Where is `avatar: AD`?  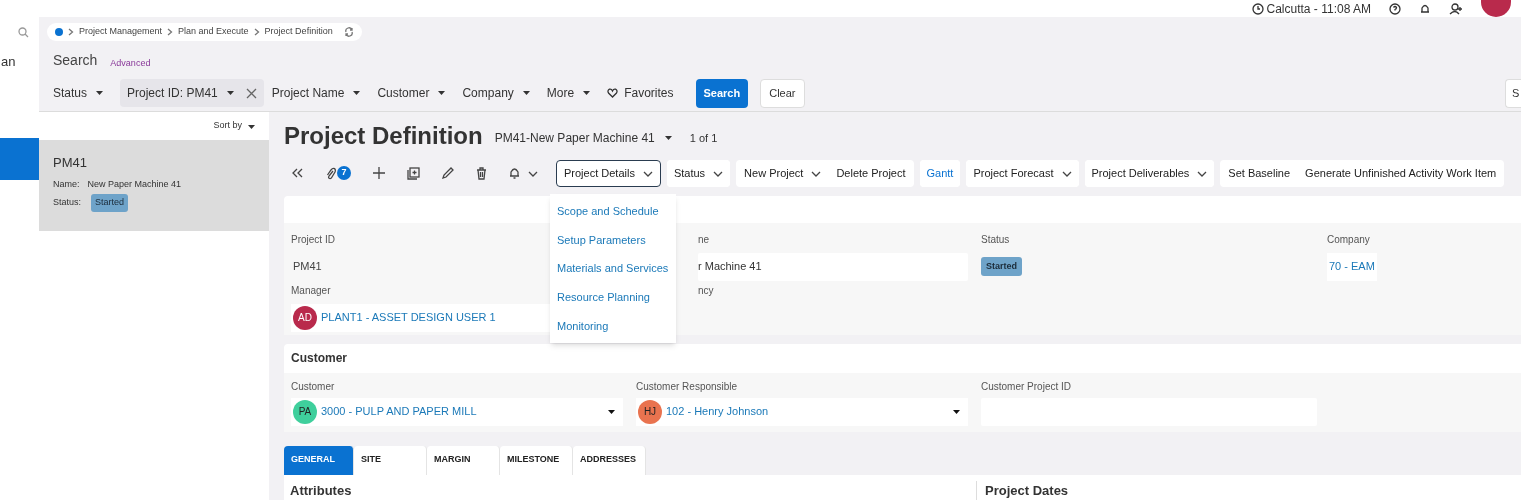
avatar: AD is located at coordinates (305, 317).